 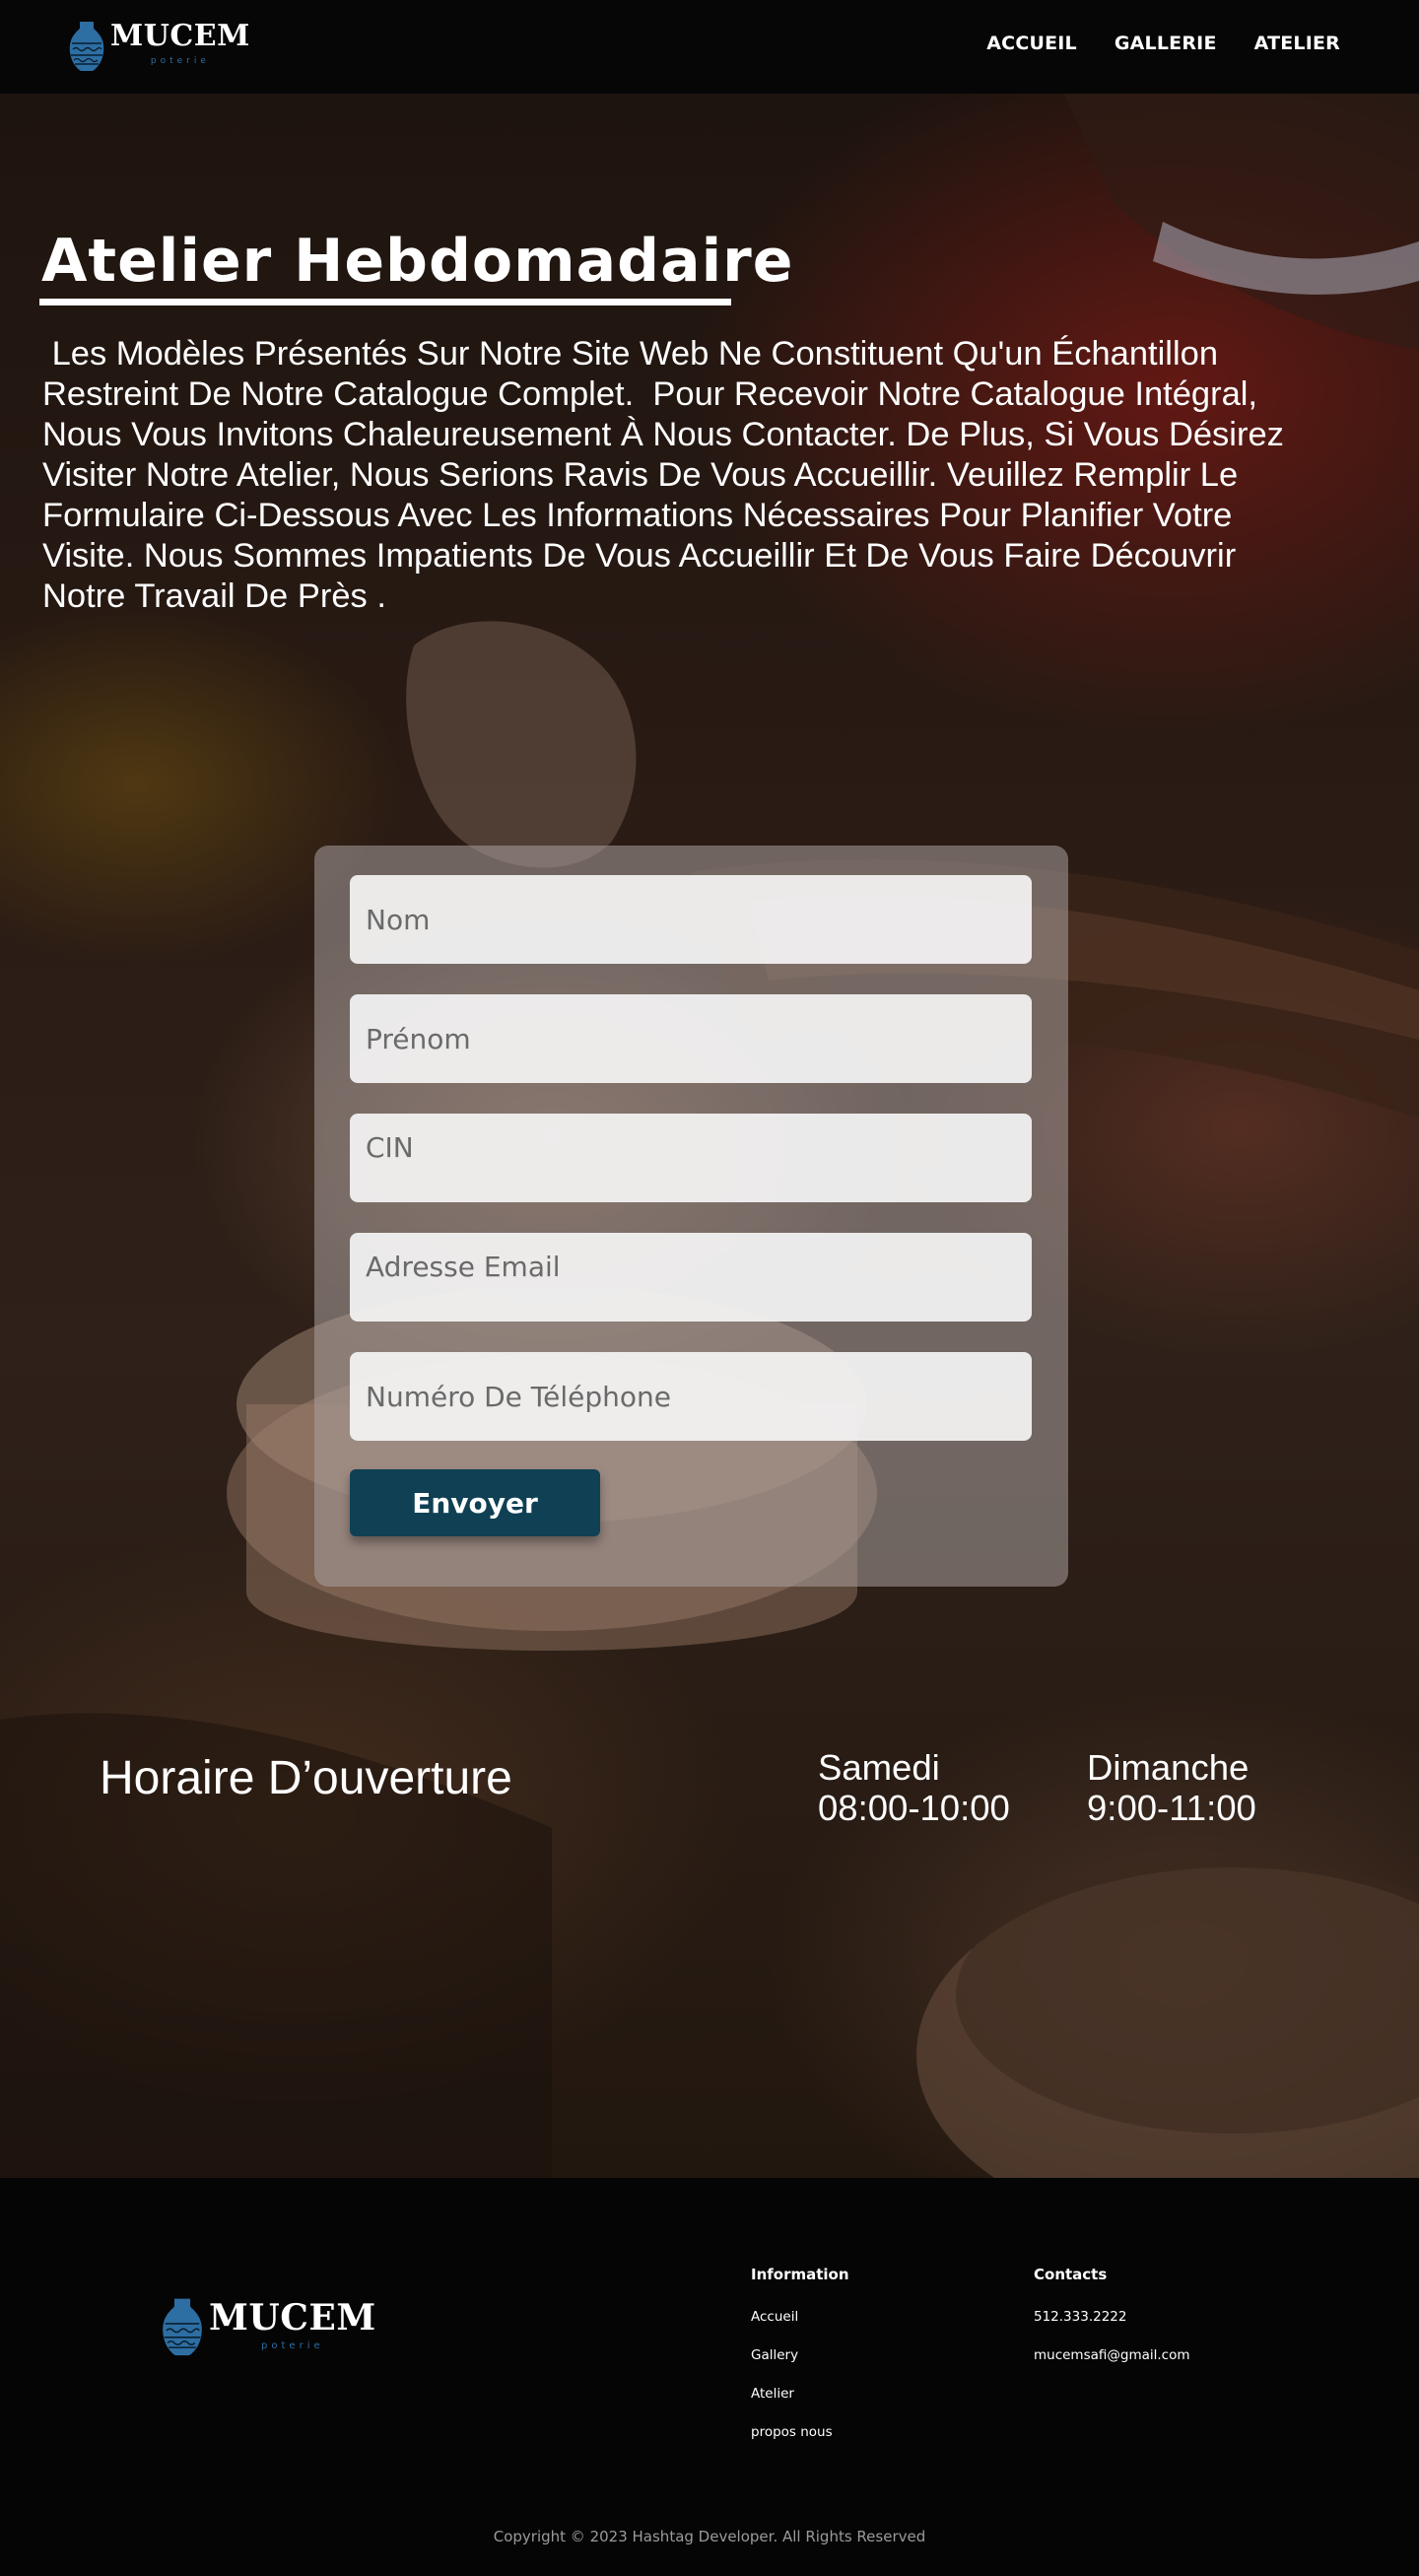 I want to click on contact-phone: 512.333.2222, so click(x=1080, y=2317).